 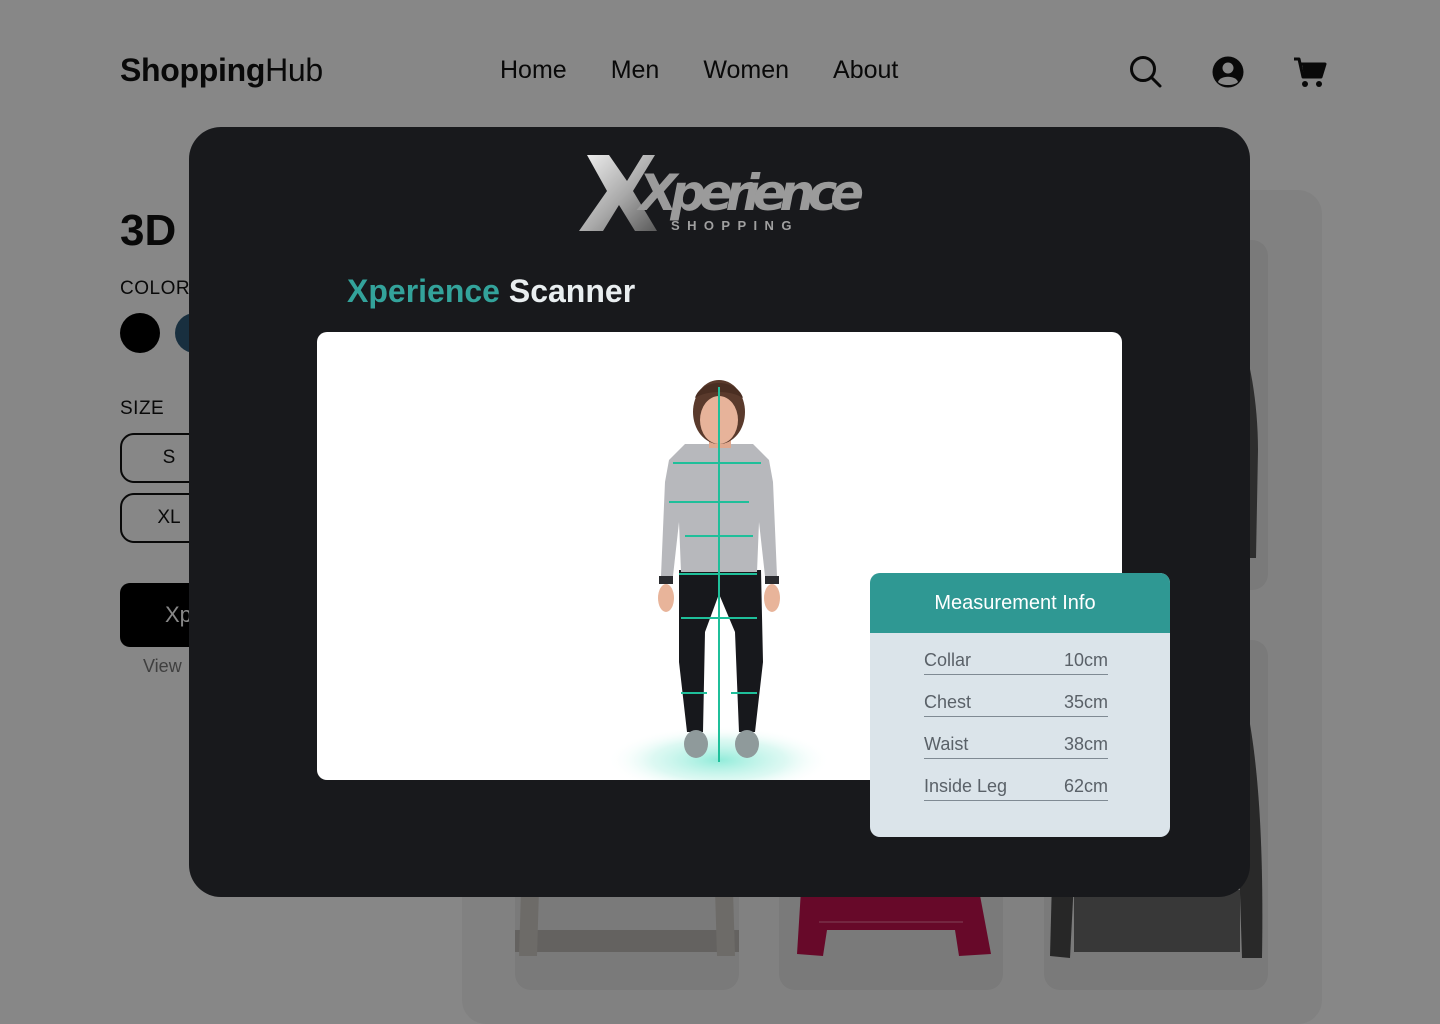 I want to click on measurement-value: 10cm, so click(x=1085, y=660).